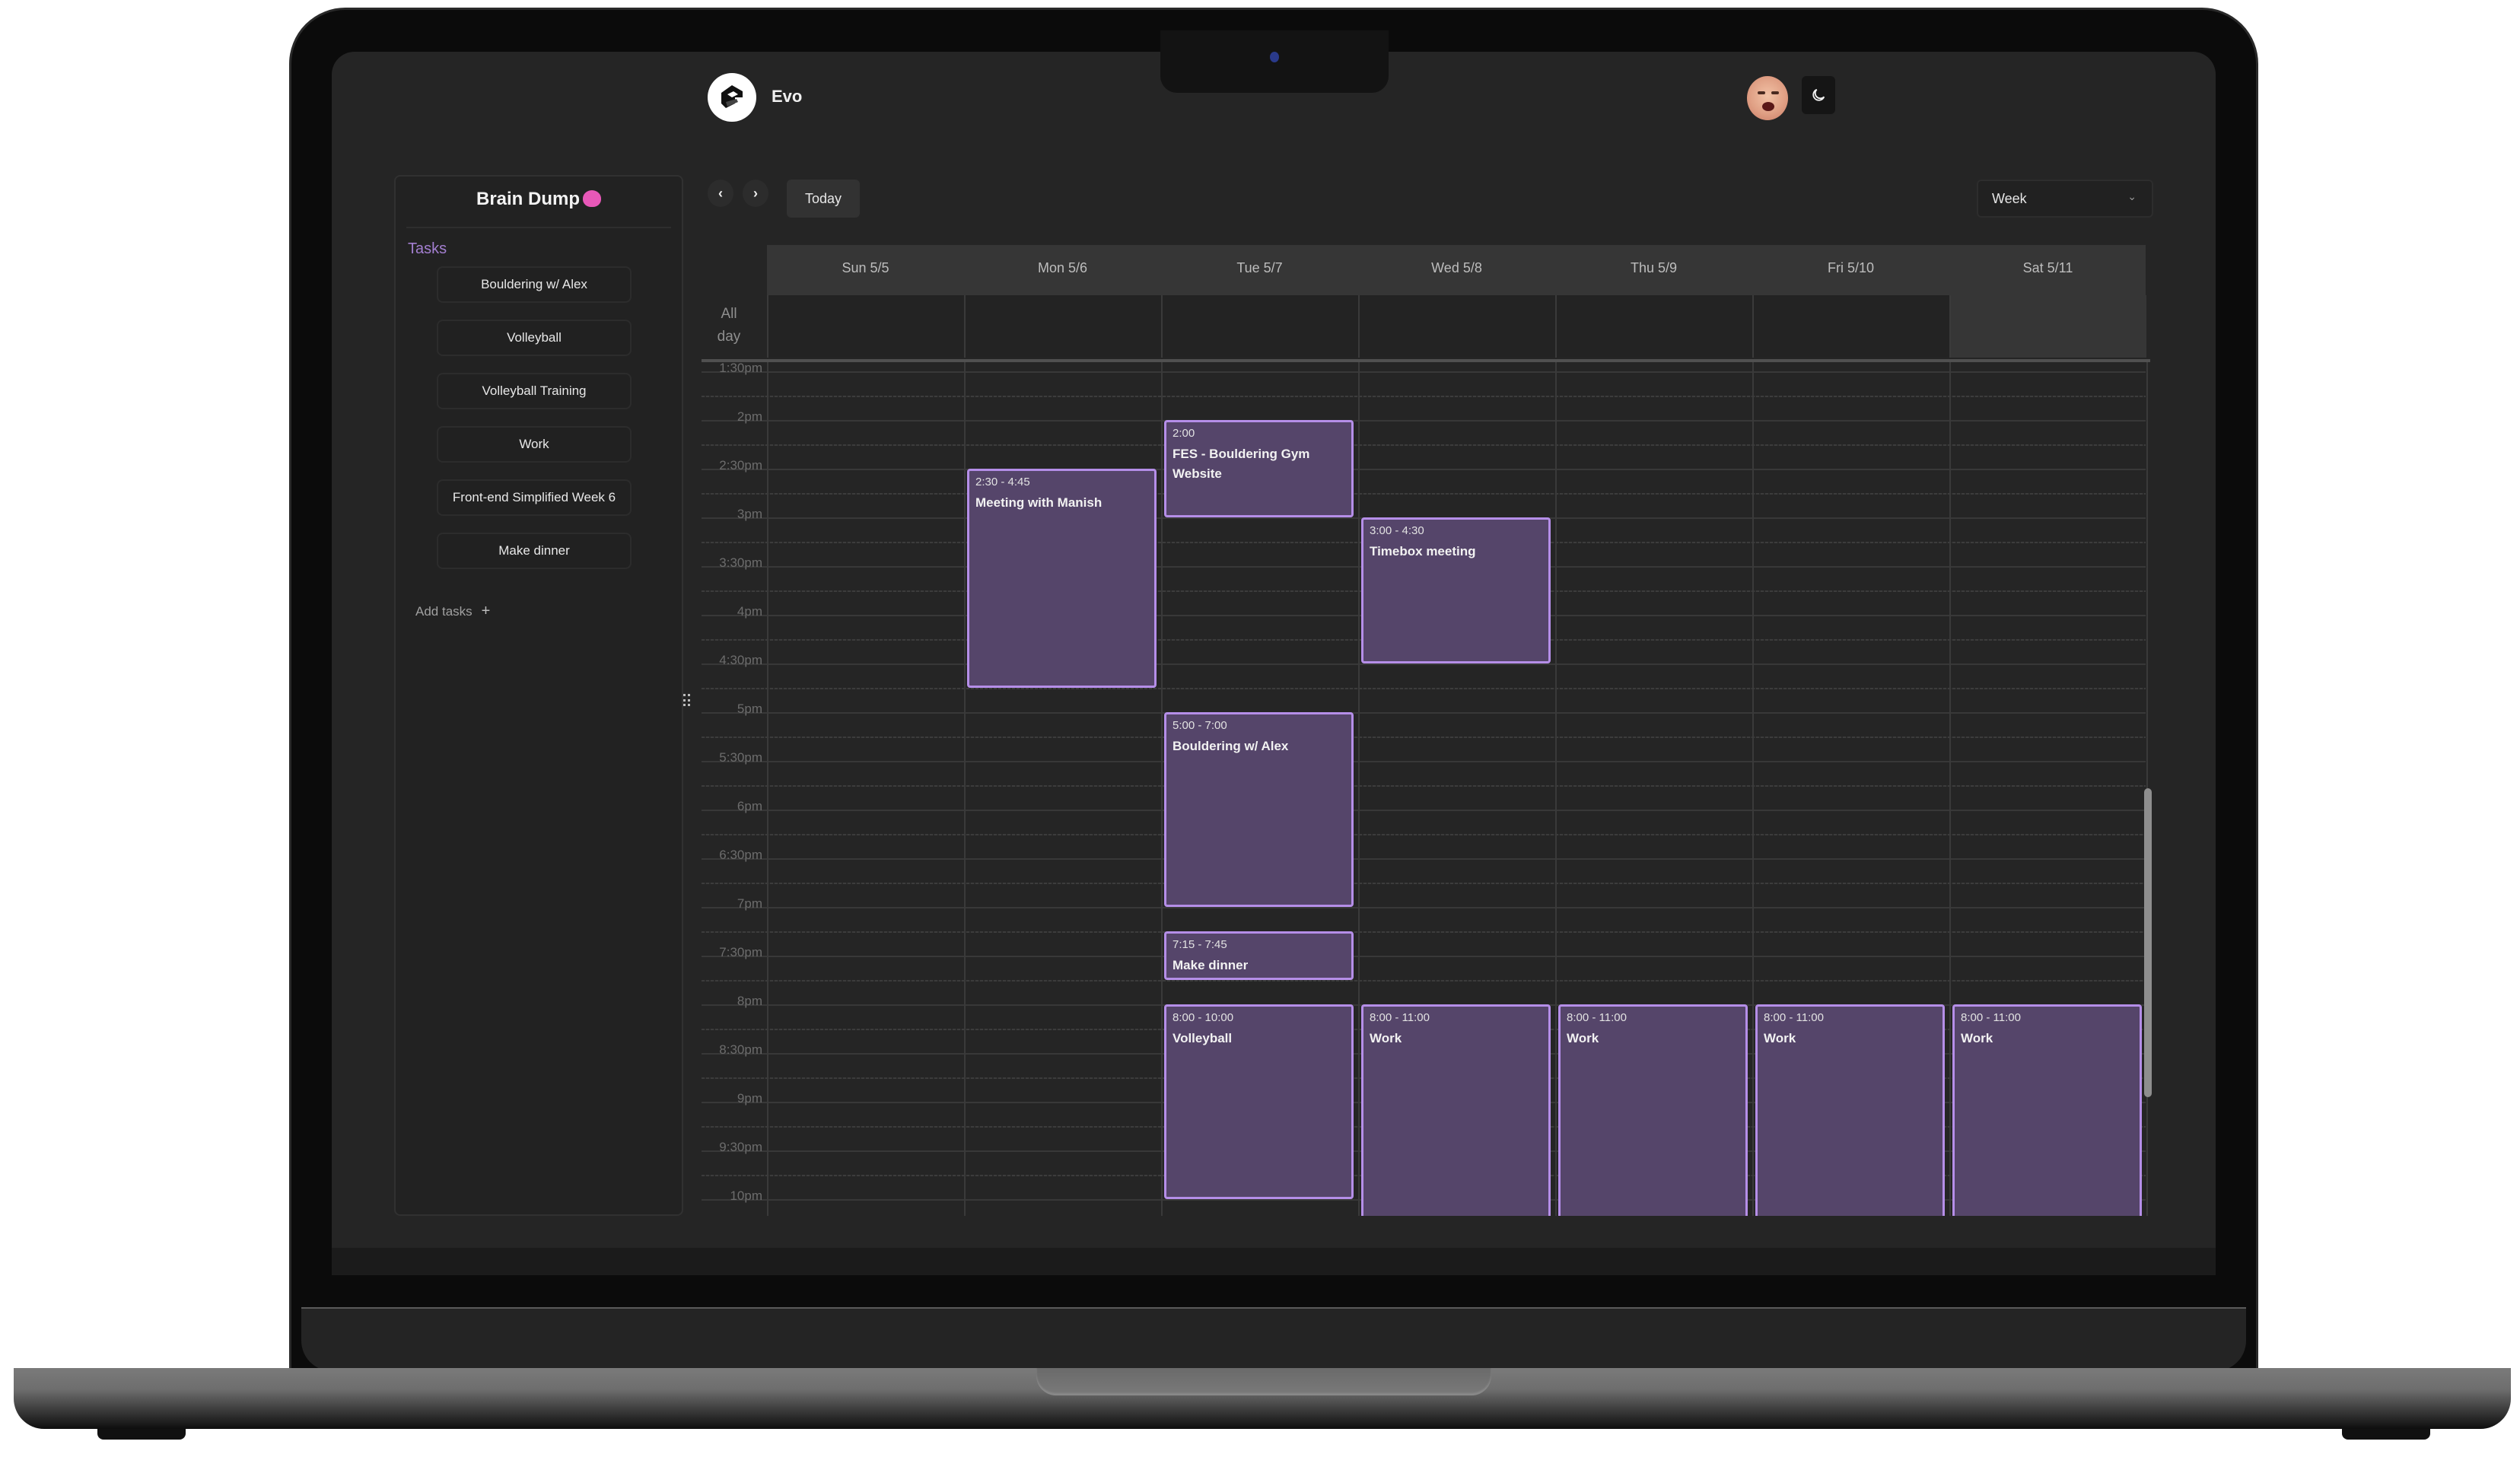 The image size is (2520, 1470). What do you see at coordinates (534, 338) in the screenshot?
I see `task-item: Volleyball` at bounding box center [534, 338].